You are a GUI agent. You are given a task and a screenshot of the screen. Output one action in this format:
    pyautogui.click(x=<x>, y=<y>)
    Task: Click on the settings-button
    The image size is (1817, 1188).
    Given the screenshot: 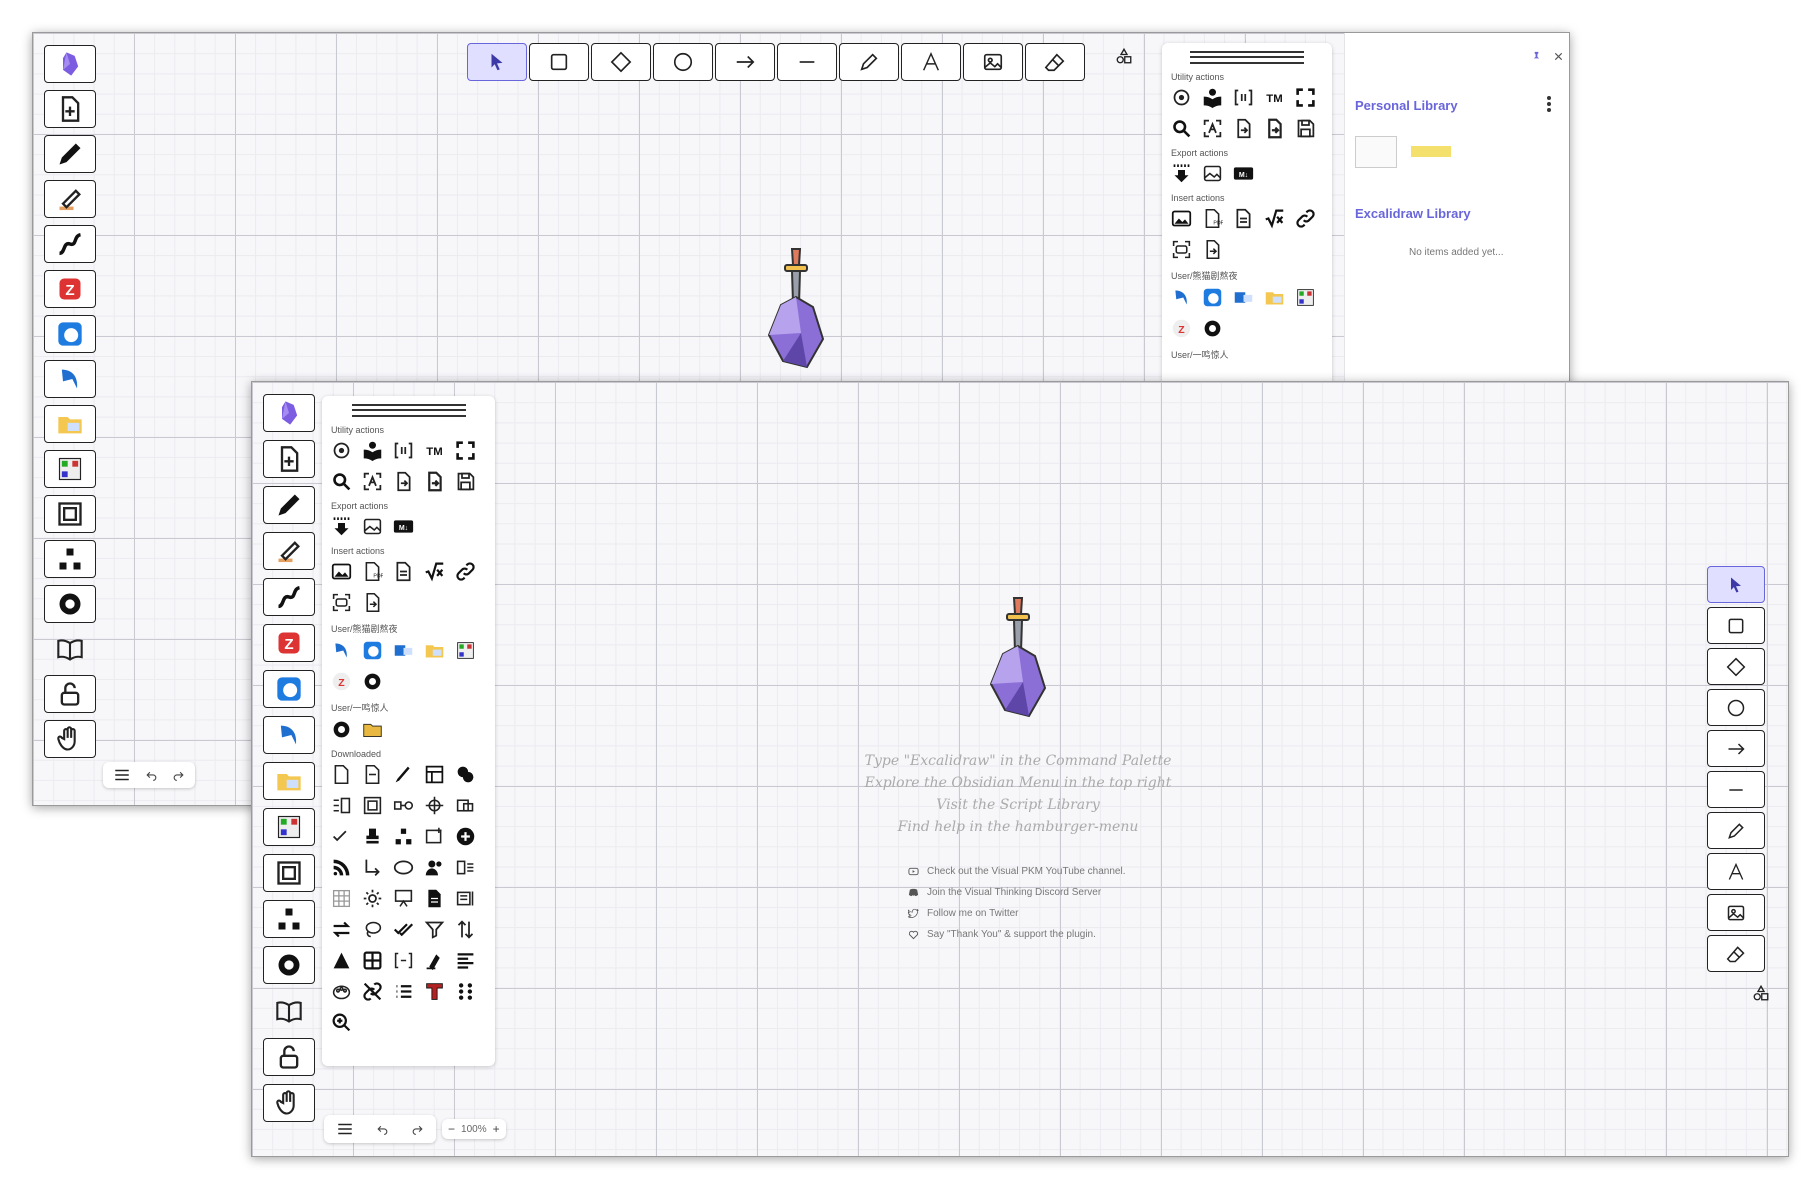 What is the action you would take?
    pyautogui.click(x=70, y=604)
    